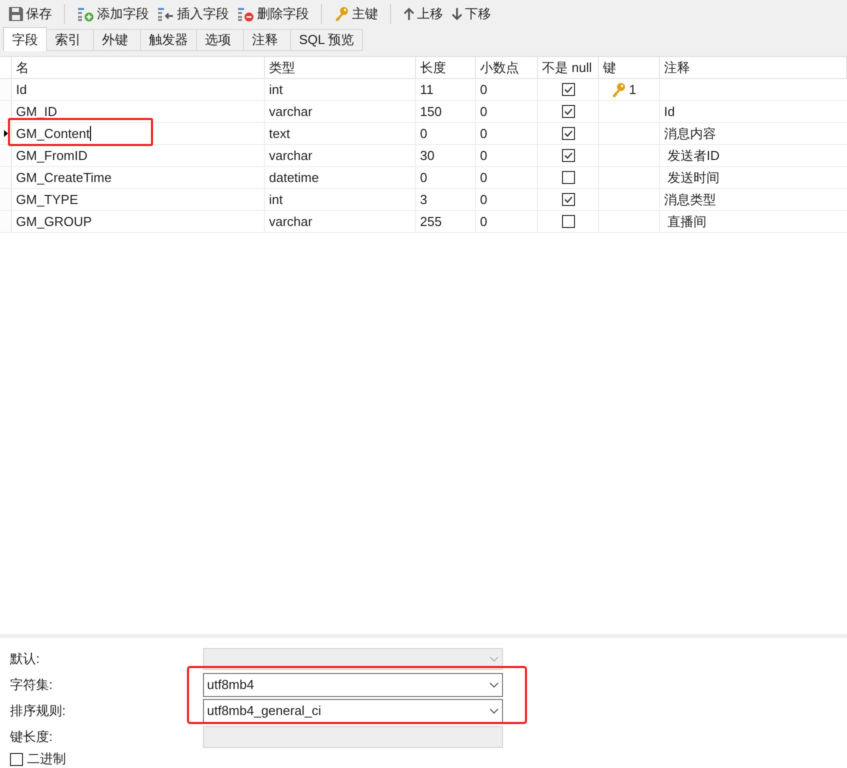 This screenshot has height=768, width=847. Describe the element at coordinates (353, 711) in the screenshot. I see `dropdown: utf8mb4_general_ci` at that location.